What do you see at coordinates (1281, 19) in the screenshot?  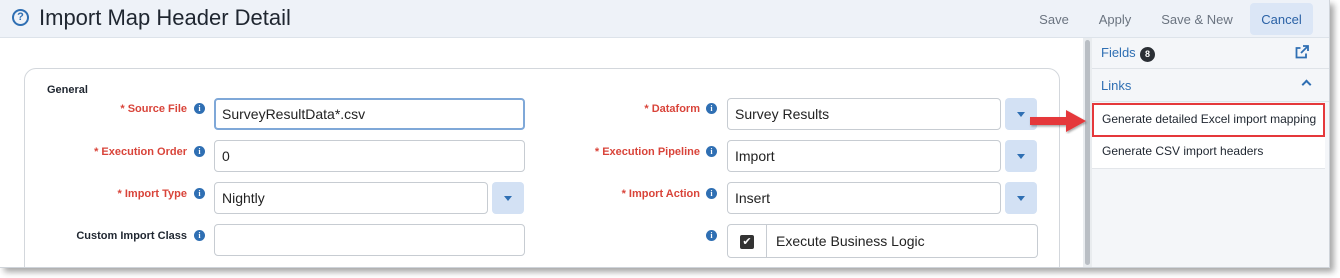 I see `cancel-button: Cancel` at bounding box center [1281, 19].